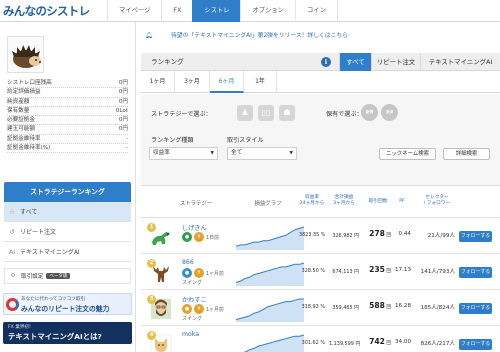 The height and width of the screenshot is (352, 500). I want to click on stat-row: 建玉可能額 0円, so click(67, 130).